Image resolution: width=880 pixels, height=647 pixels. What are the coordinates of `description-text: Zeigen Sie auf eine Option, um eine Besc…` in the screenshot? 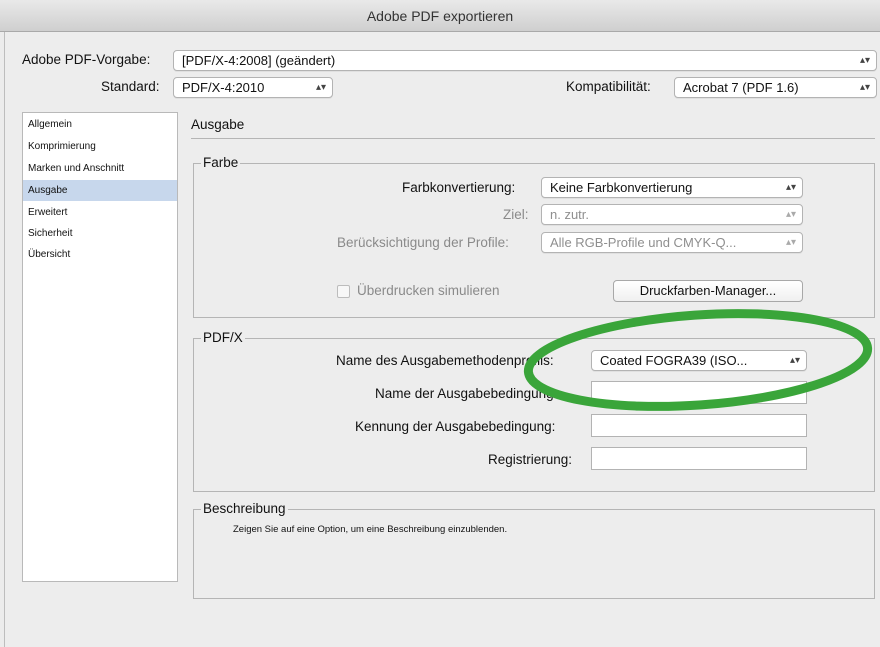 It's located at (370, 529).